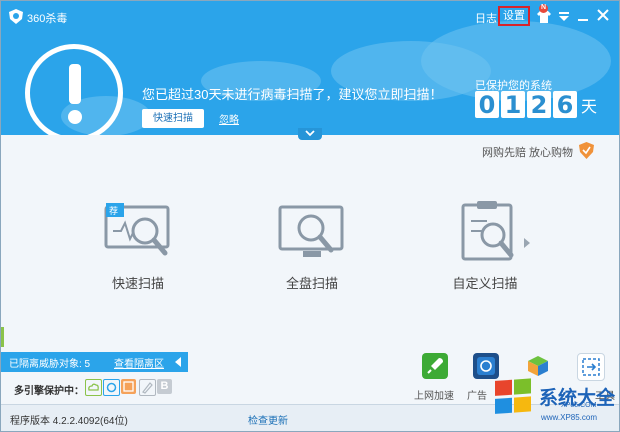 Image resolution: width=620 pixels, height=432 pixels. What do you see at coordinates (586, 150) in the screenshot?
I see `shopping-shield-icon` at bounding box center [586, 150].